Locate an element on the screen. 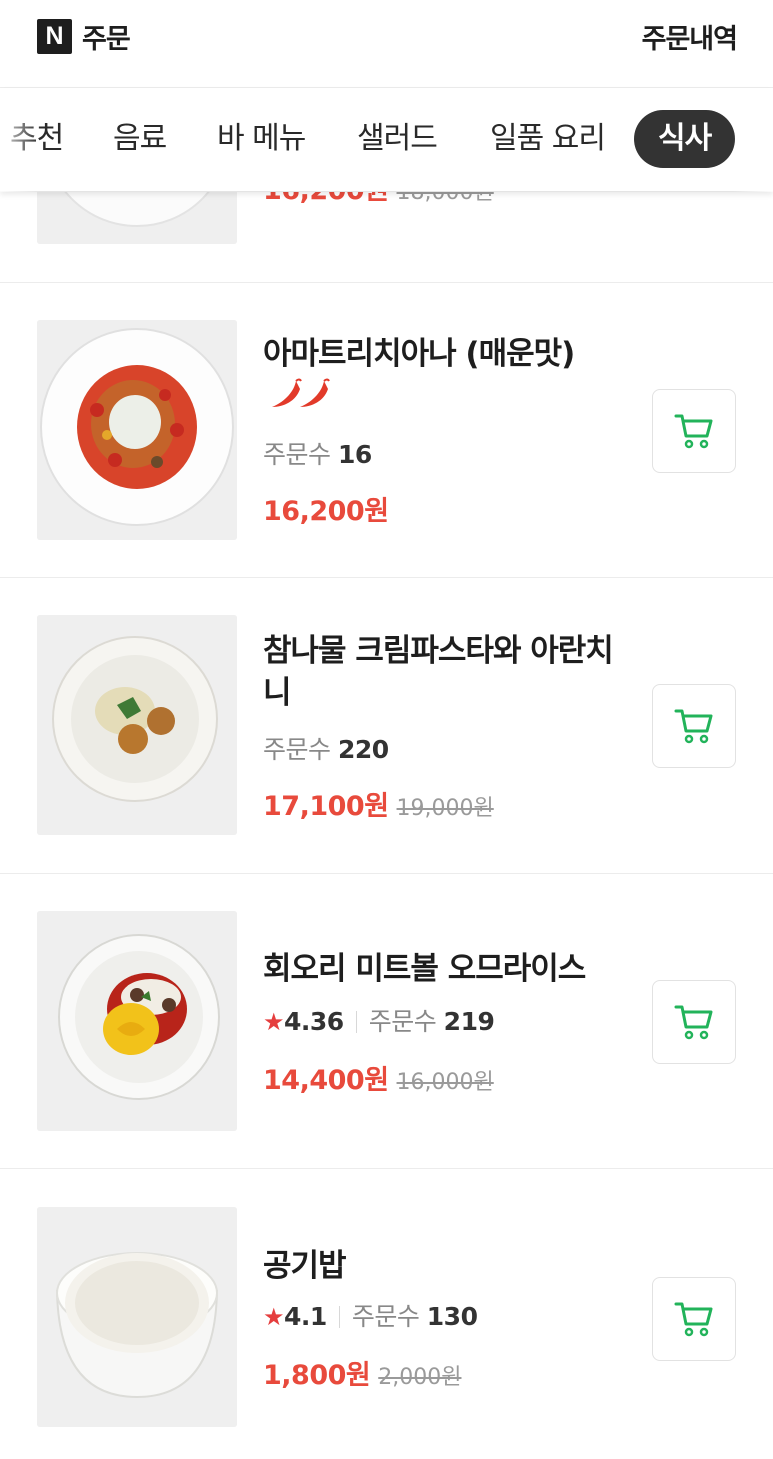  cream-pasta-image is located at coordinates (137, 725).